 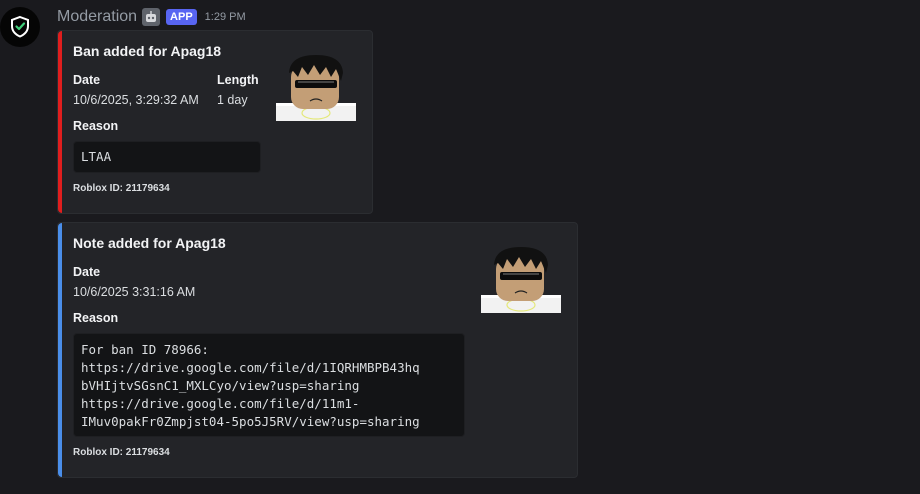 What do you see at coordinates (181, 17) in the screenshot?
I see `app-badge: APP` at bounding box center [181, 17].